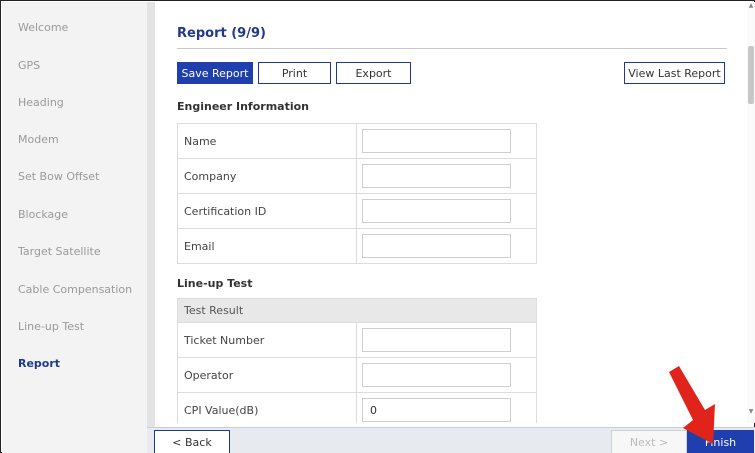  I want to click on form-row: Email, so click(357, 246).